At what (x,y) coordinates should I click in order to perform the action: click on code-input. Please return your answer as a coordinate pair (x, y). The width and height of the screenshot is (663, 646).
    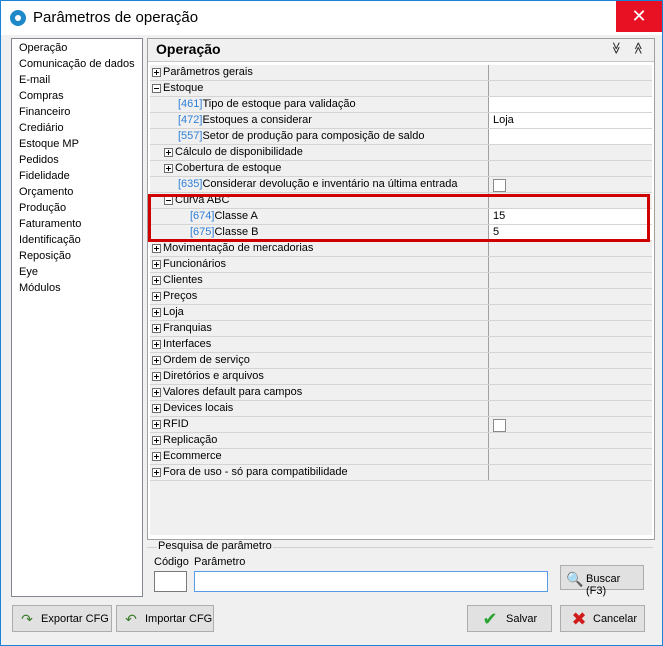
    Looking at the image, I should click on (170, 581).